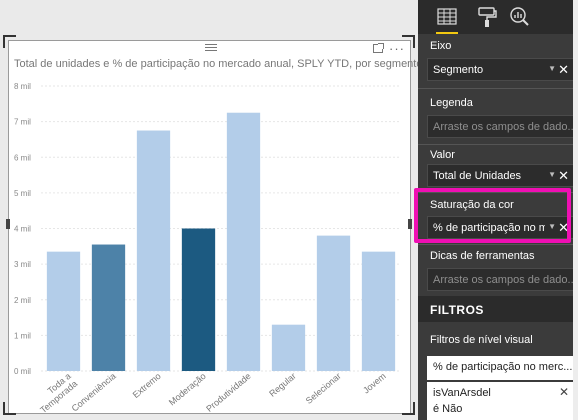 The height and width of the screenshot is (420, 578). What do you see at coordinates (498, 309) in the screenshot?
I see `filters-header: FILTROS` at bounding box center [498, 309].